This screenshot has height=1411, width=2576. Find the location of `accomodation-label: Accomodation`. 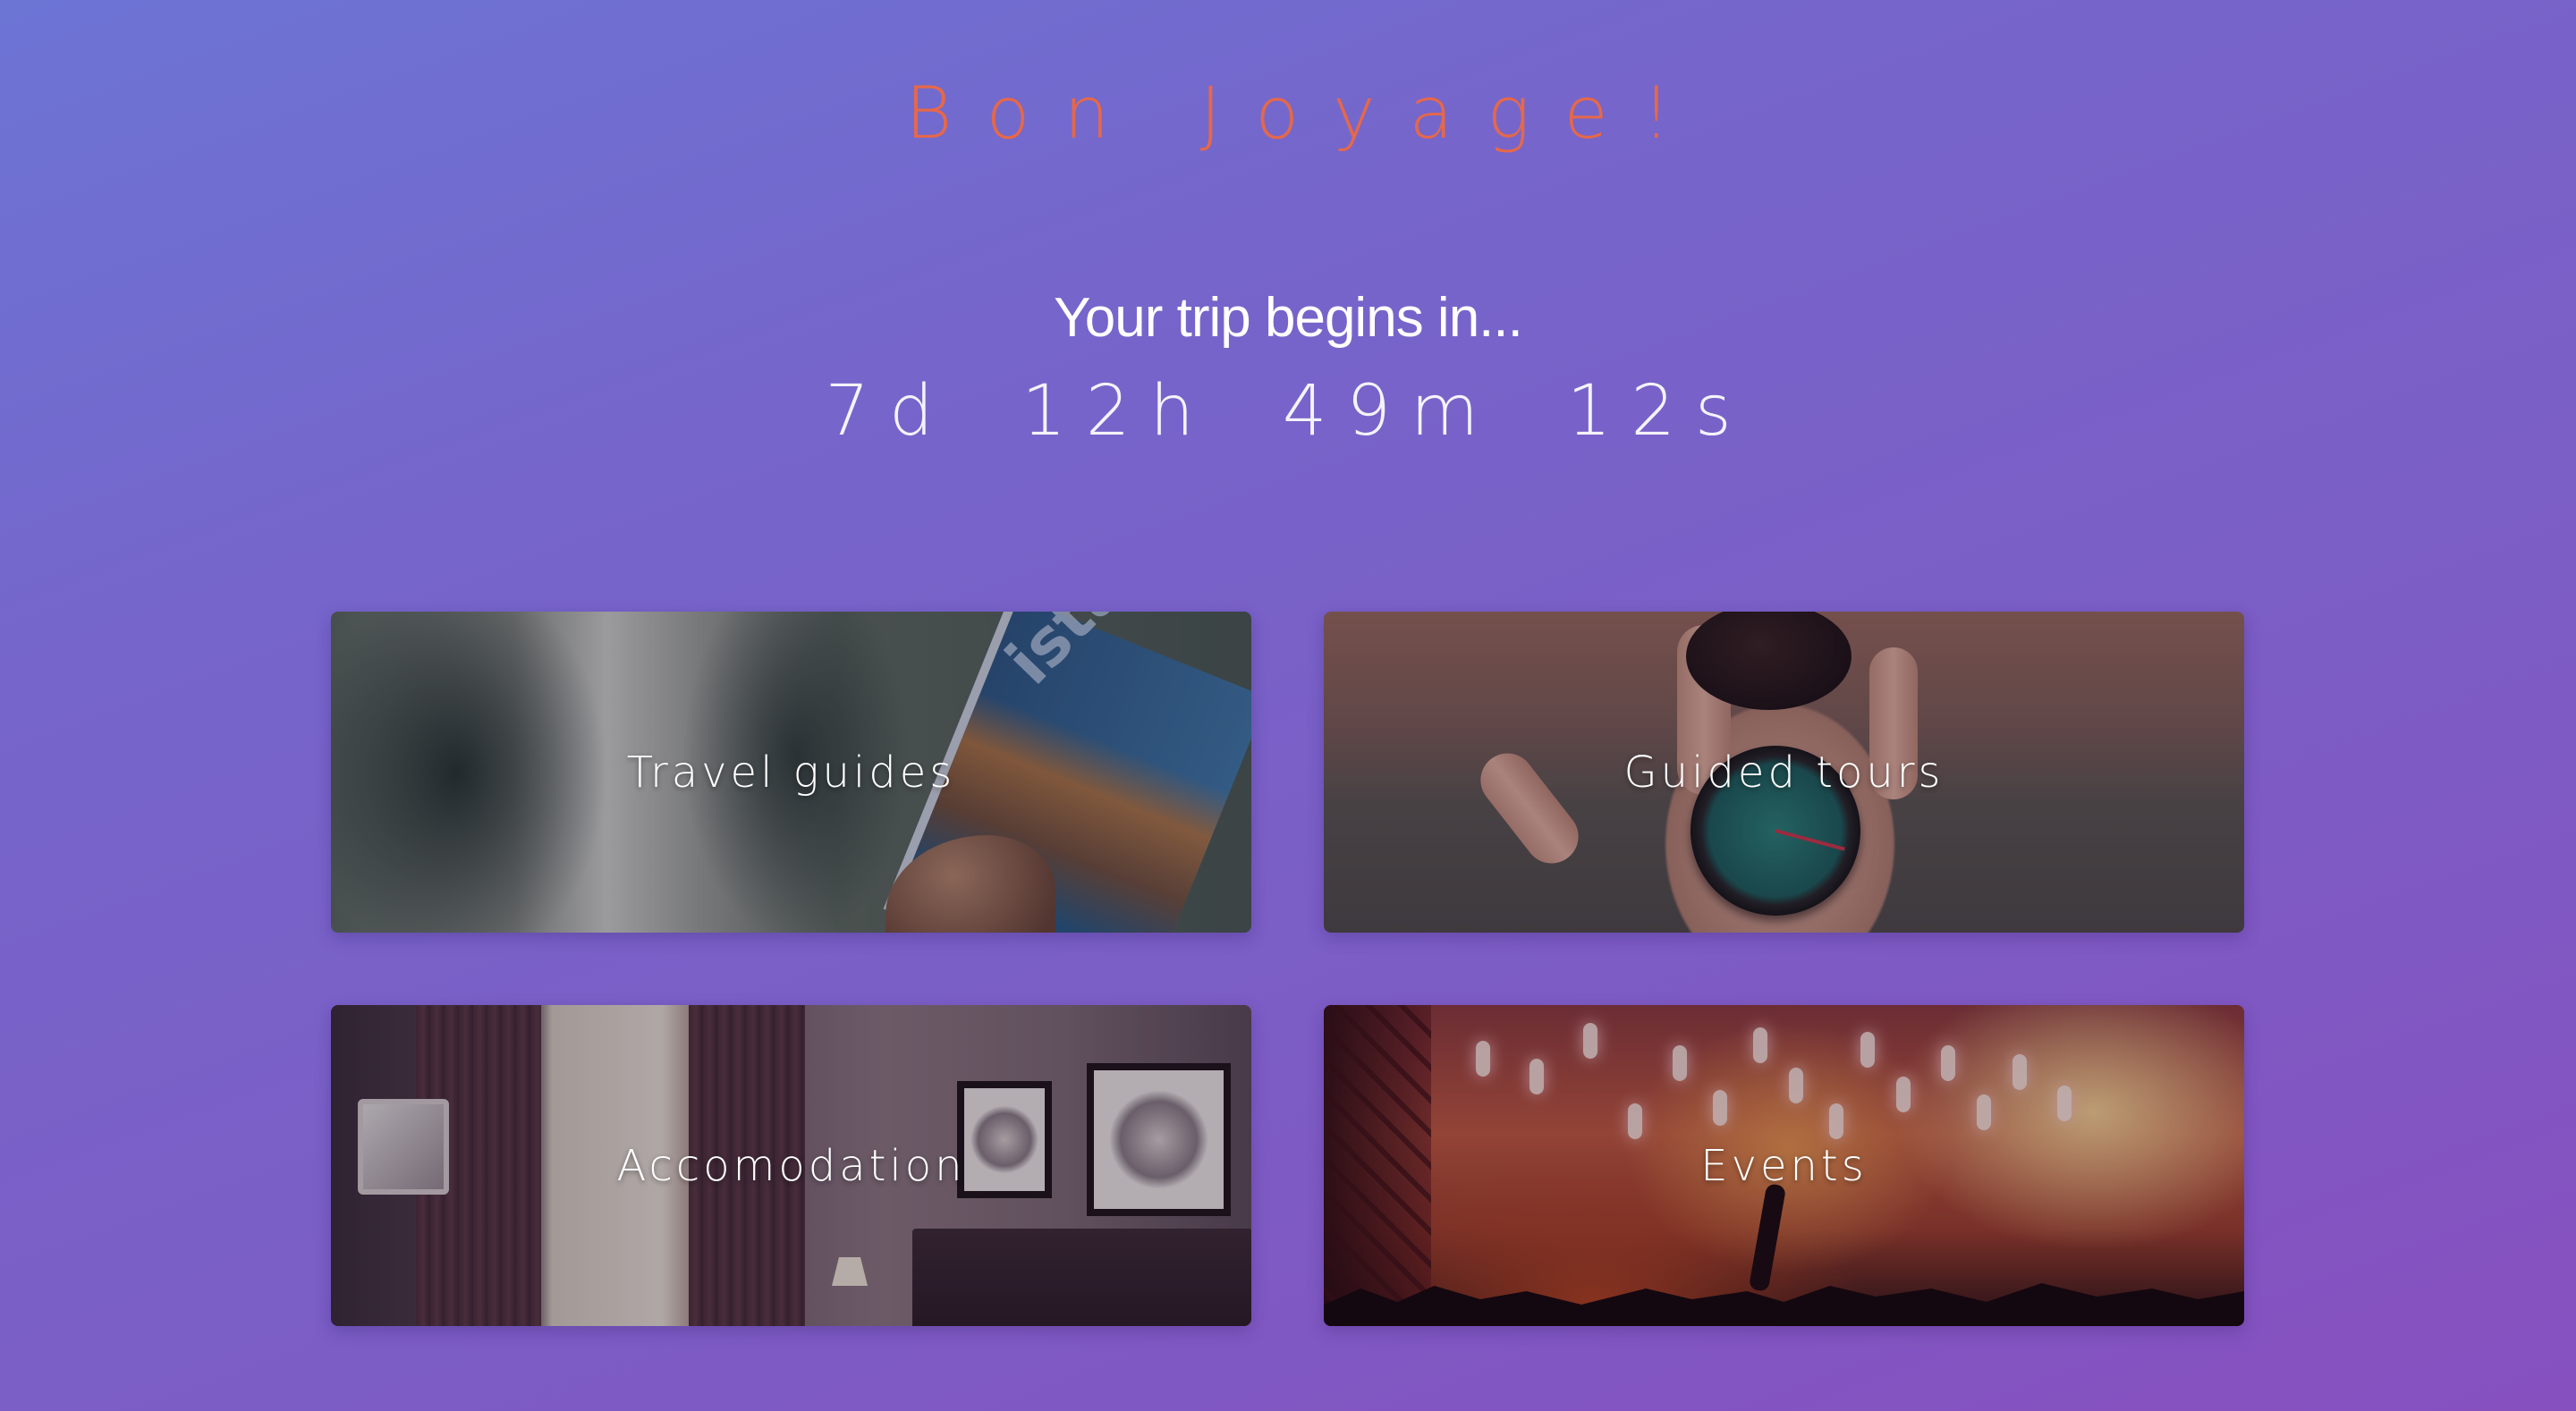

accomodation-label: Accomodation is located at coordinates (791, 1165).